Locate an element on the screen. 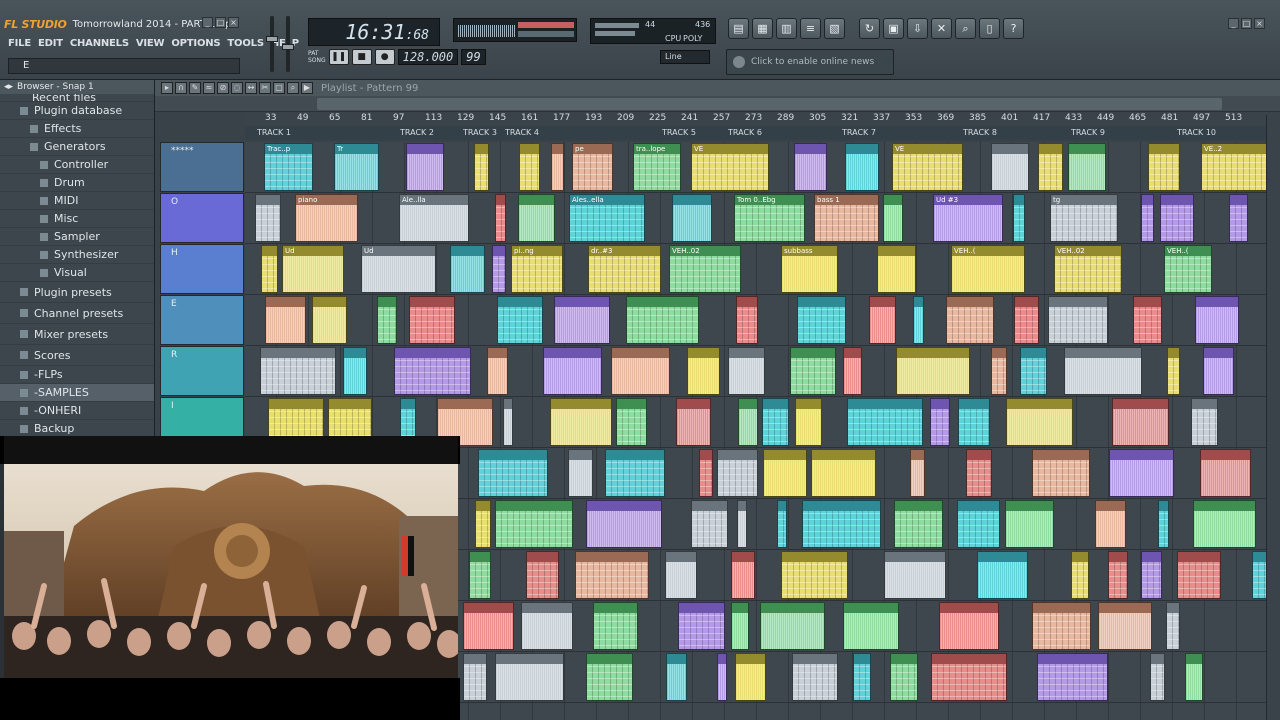  browser-item-recent-files: Recent files is located at coordinates (77, 98).